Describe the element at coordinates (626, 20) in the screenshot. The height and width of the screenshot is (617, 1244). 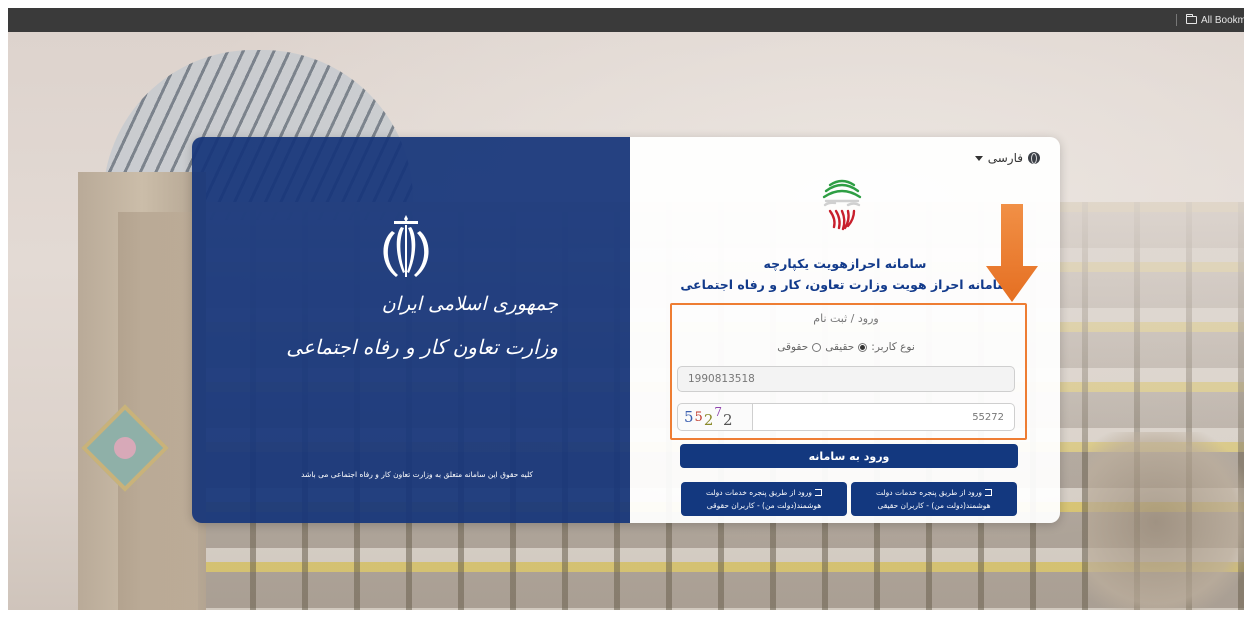
I see `bookmarks-bar: All Bookmarks` at that location.